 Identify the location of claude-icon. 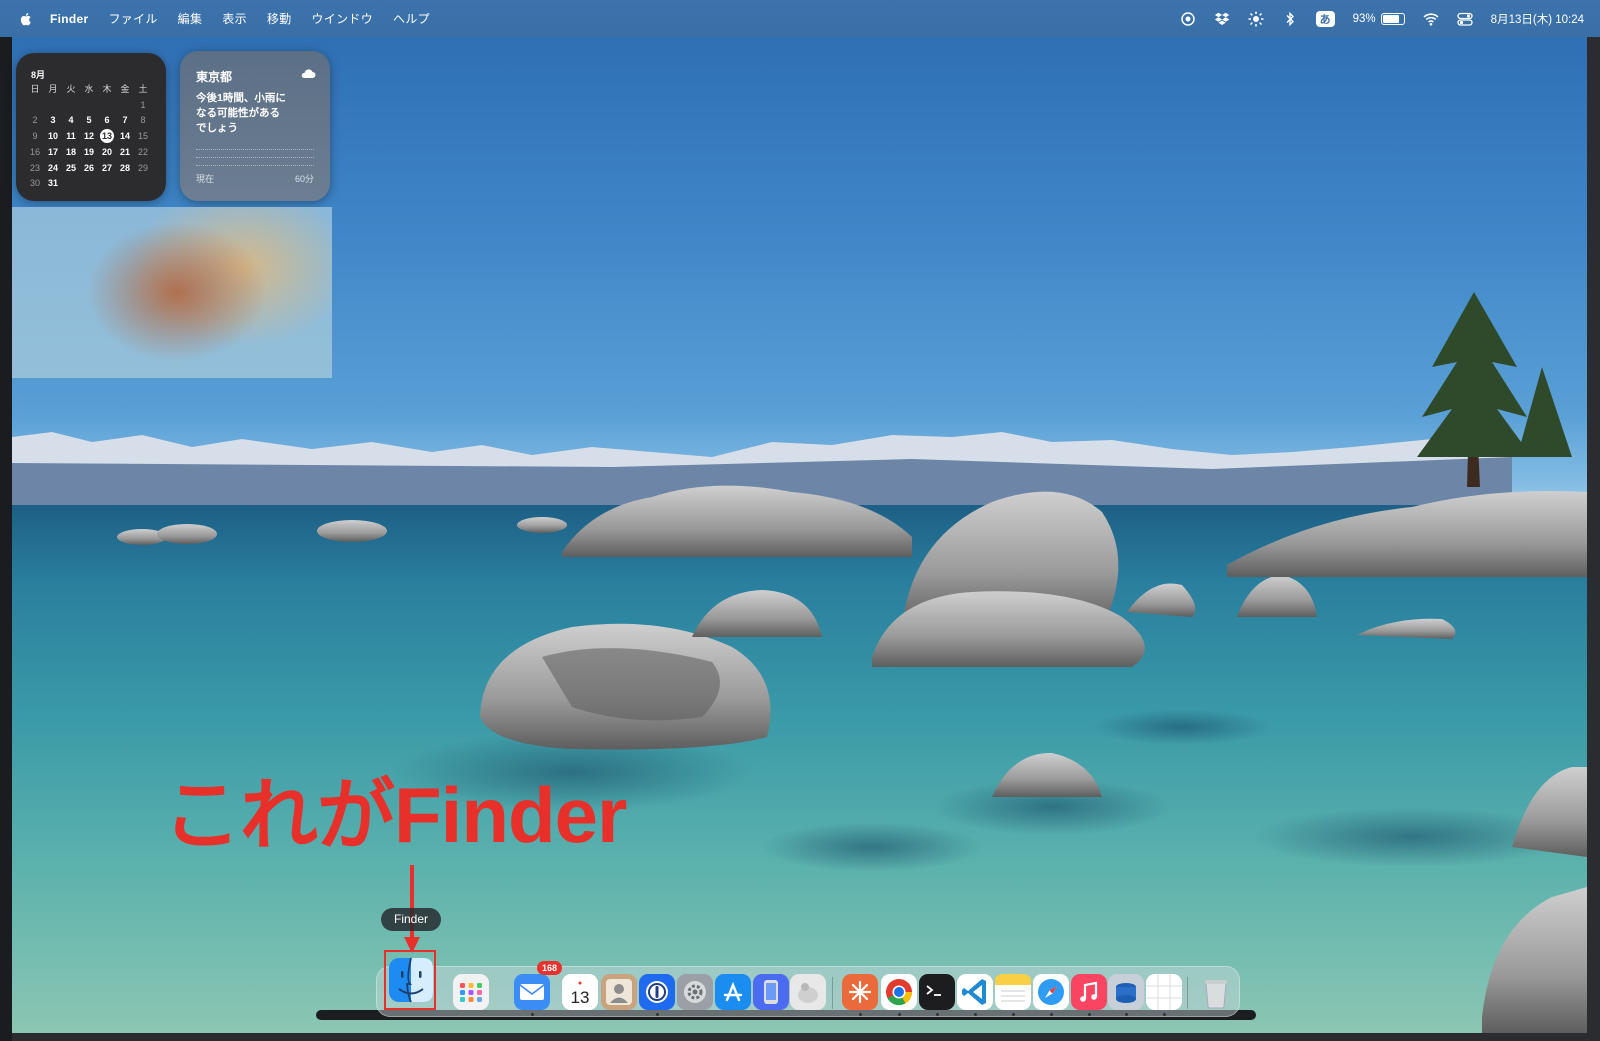
(860, 995).